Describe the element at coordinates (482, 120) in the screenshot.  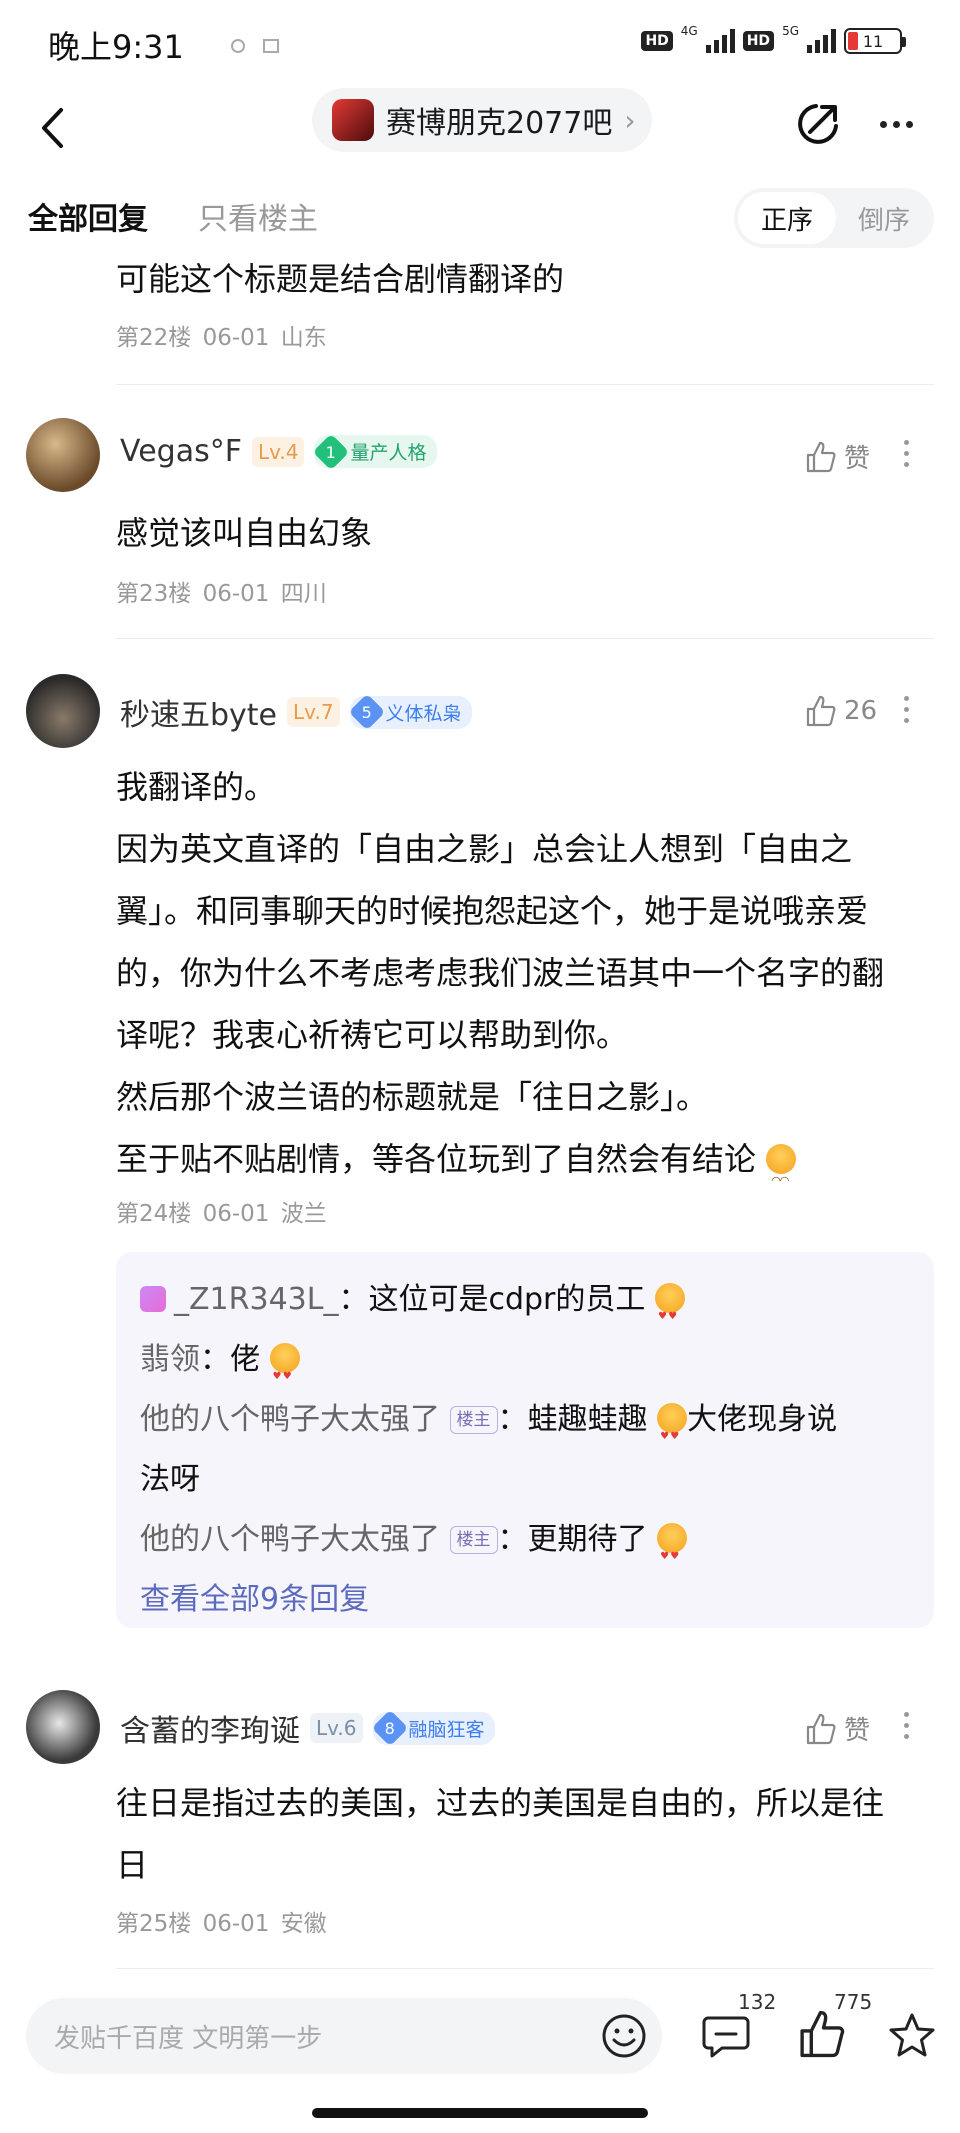
I see `forum-entry-button: 赛博朋克2077吧 ›` at that location.